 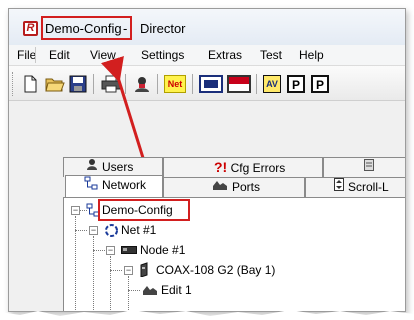 I want to click on tab-scroll: Scroll-L, so click(x=355, y=187).